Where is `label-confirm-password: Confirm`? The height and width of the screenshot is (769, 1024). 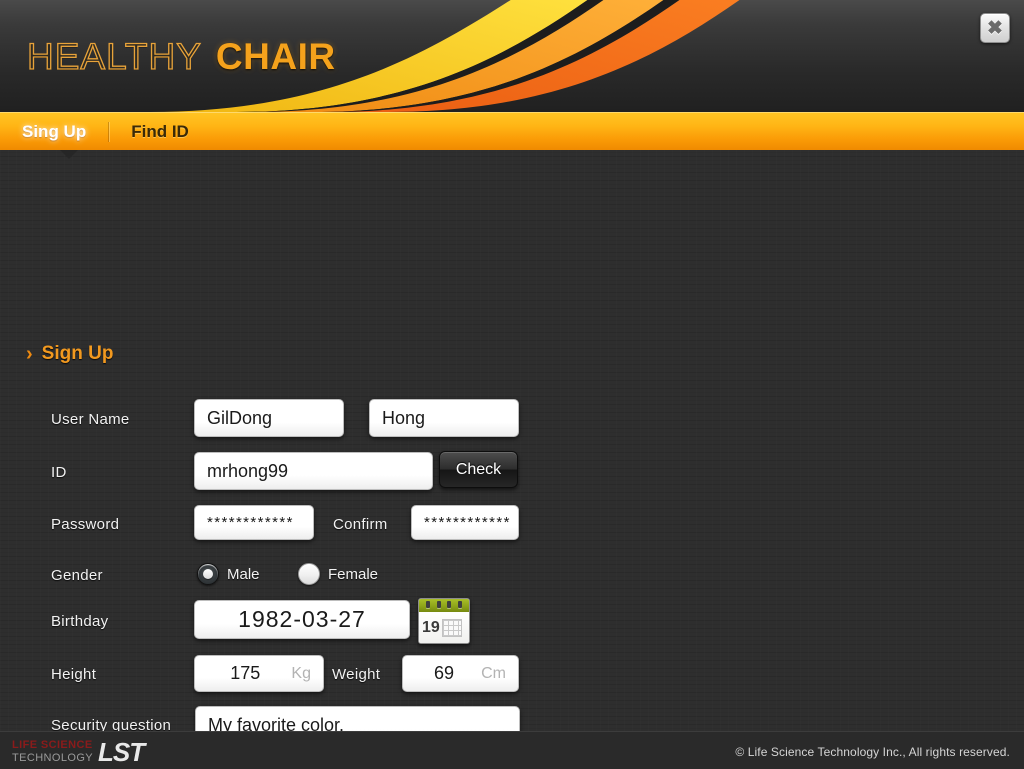
label-confirm-password: Confirm is located at coordinates (360, 524).